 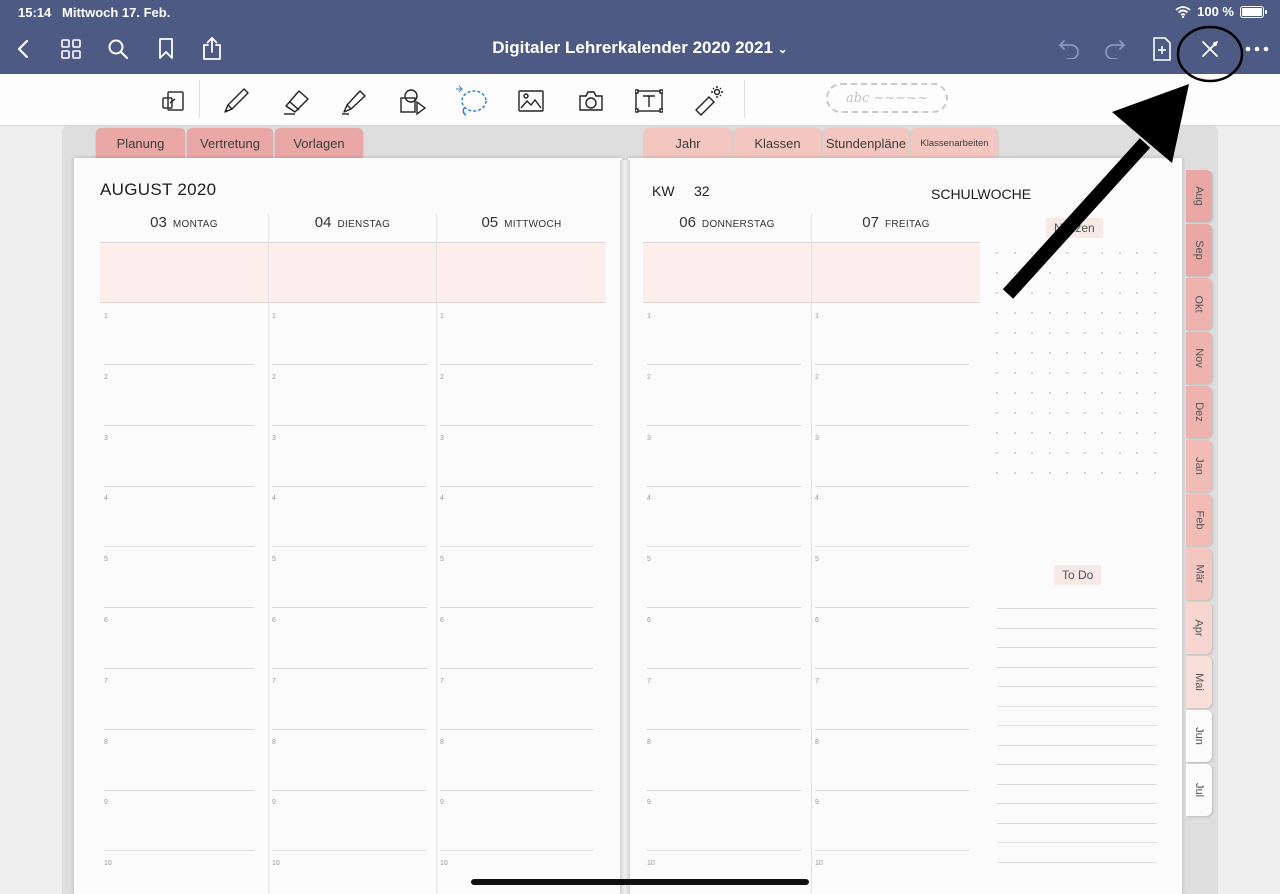 What do you see at coordinates (1199, 250) in the screenshot?
I see `month-tab-sep: Sep` at bounding box center [1199, 250].